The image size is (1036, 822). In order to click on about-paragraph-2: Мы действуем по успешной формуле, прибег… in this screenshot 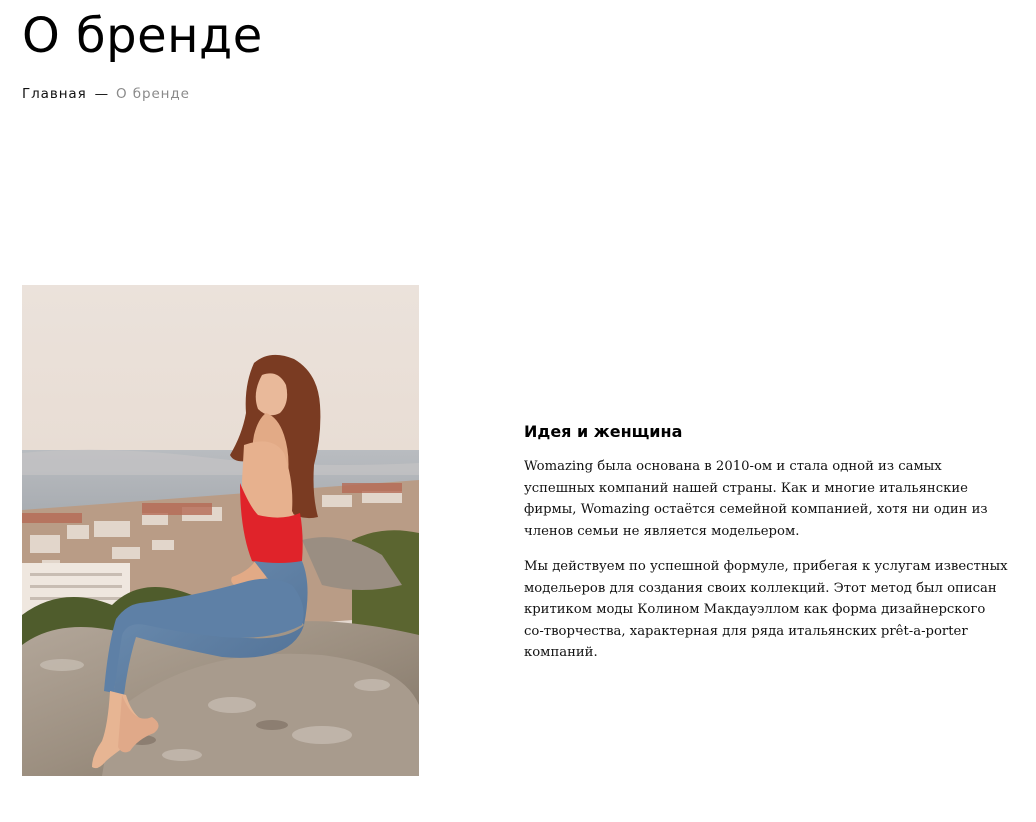, I will do `click(766, 609)`.